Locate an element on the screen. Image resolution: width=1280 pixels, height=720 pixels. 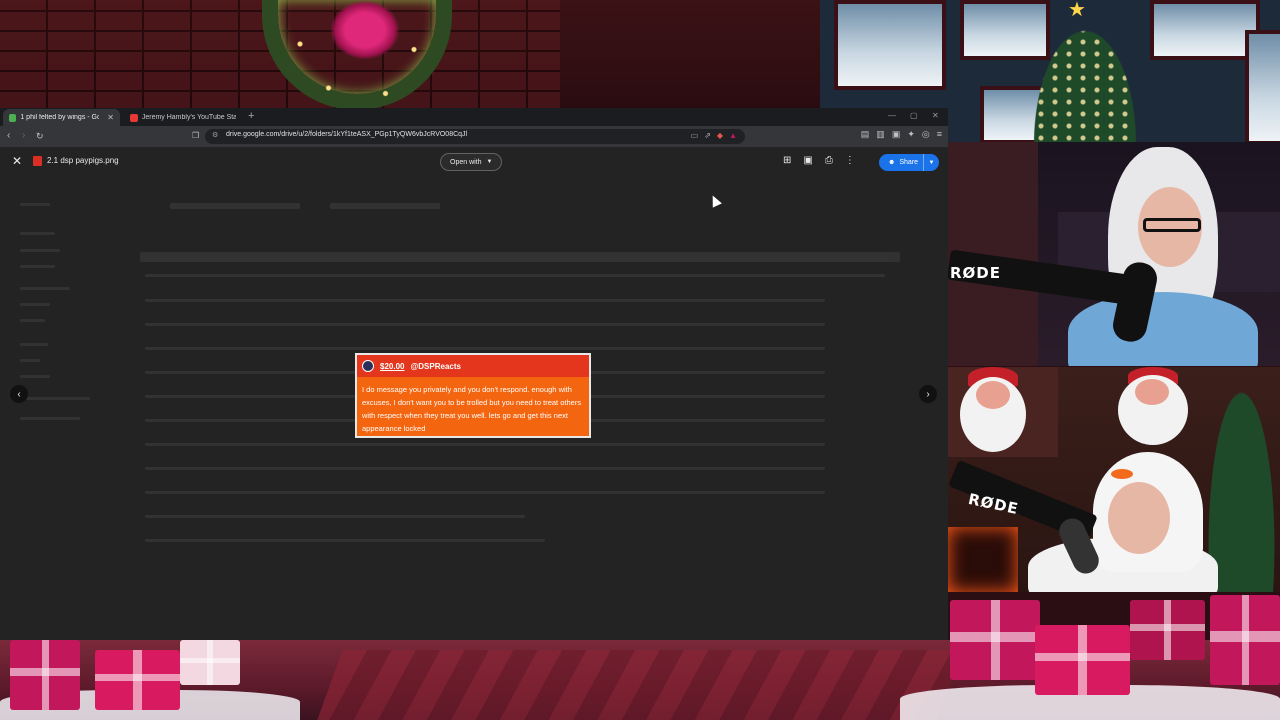
fireplace is located at coordinates (983, 559).